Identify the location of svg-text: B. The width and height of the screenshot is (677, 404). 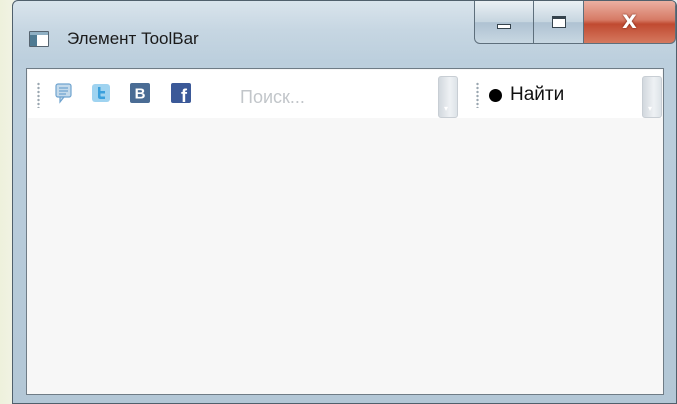
(140, 94).